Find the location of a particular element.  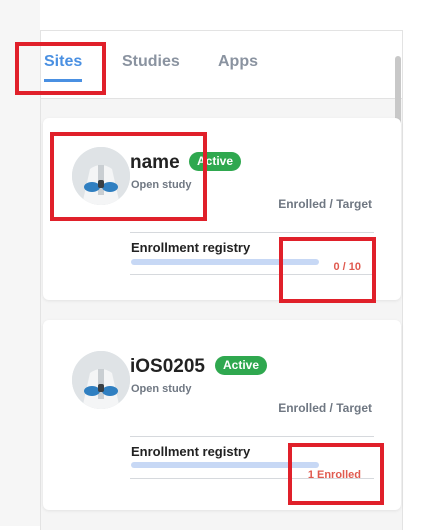

enrollment-value: 1 Enrolled is located at coordinates (334, 475).